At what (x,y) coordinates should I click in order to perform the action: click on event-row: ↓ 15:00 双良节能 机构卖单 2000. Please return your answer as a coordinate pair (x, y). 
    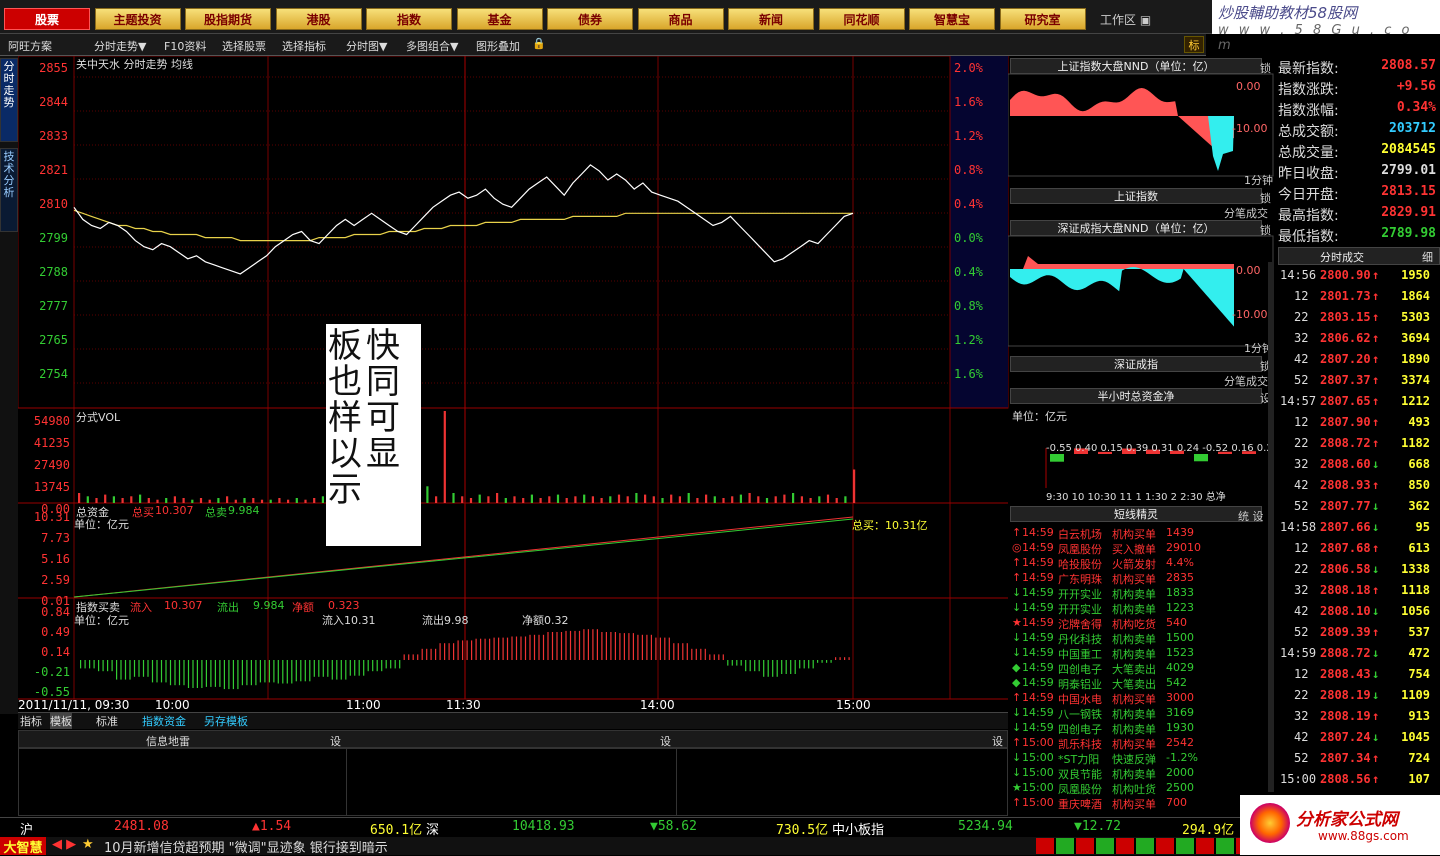
    Looking at the image, I should click on (1142, 773).